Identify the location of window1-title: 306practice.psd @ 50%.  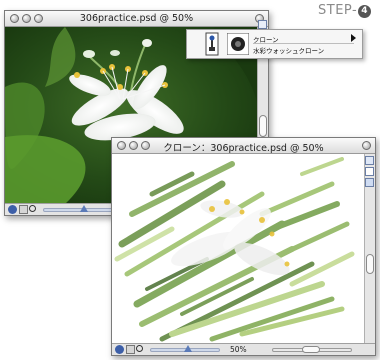
(136, 18).